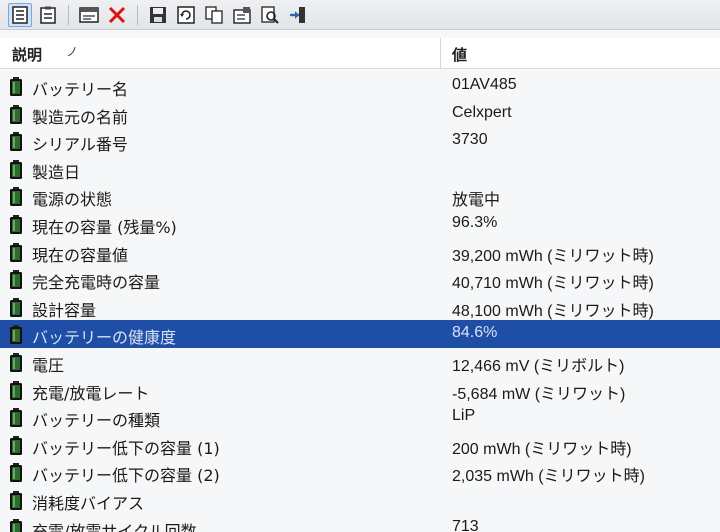 The width and height of the screenshot is (720, 532). I want to click on property-value: 96.3%, so click(475, 222).